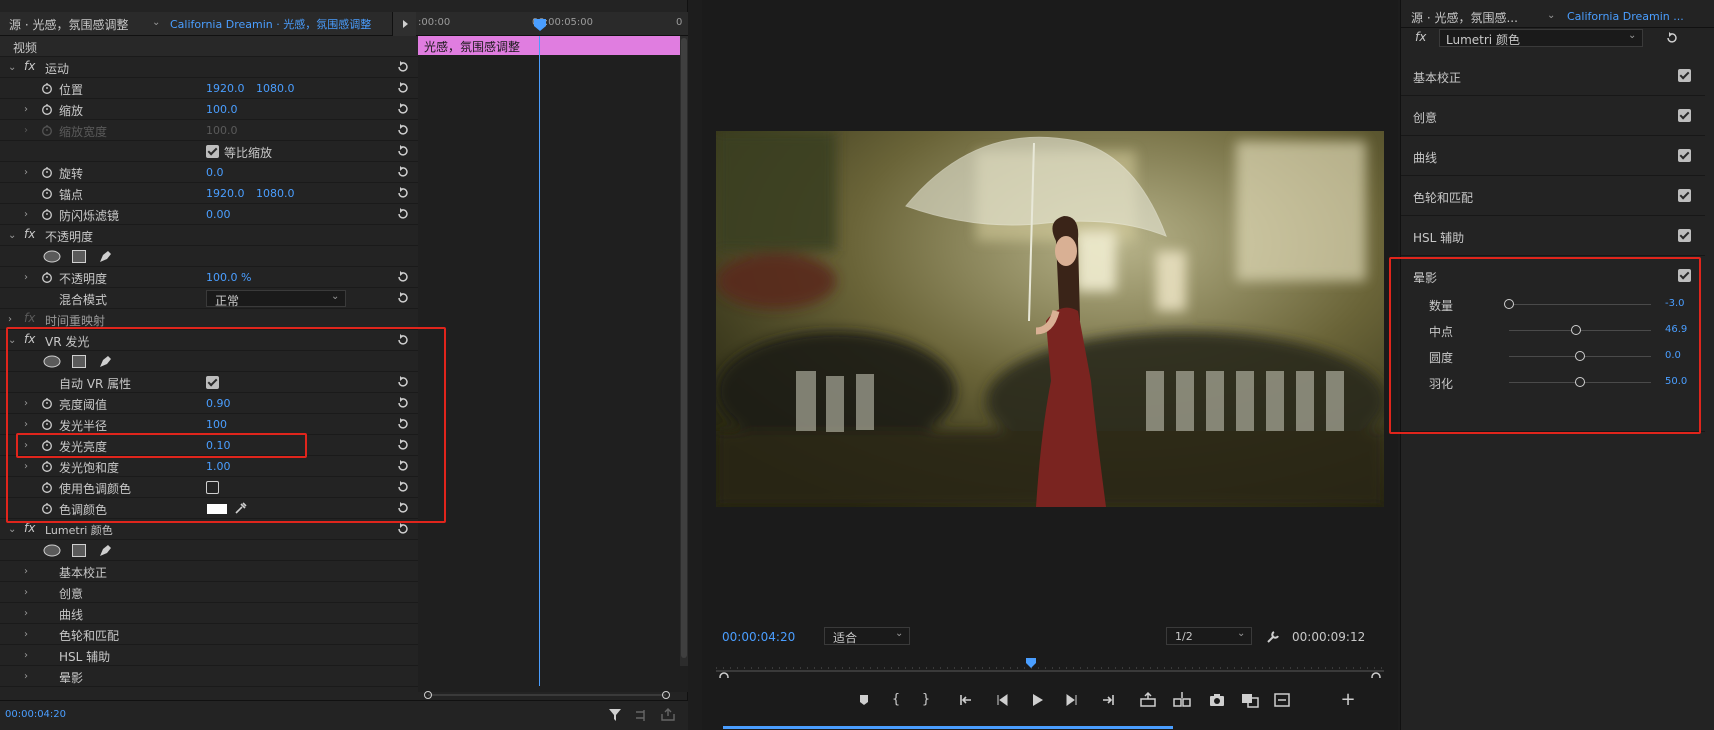 Image resolution: width=1714 pixels, height=730 pixels. What do you see at coordinates (1348, 700) in the screenshot?
I see `add-button-plus-icon: +` at bounding box center [1348, 700].